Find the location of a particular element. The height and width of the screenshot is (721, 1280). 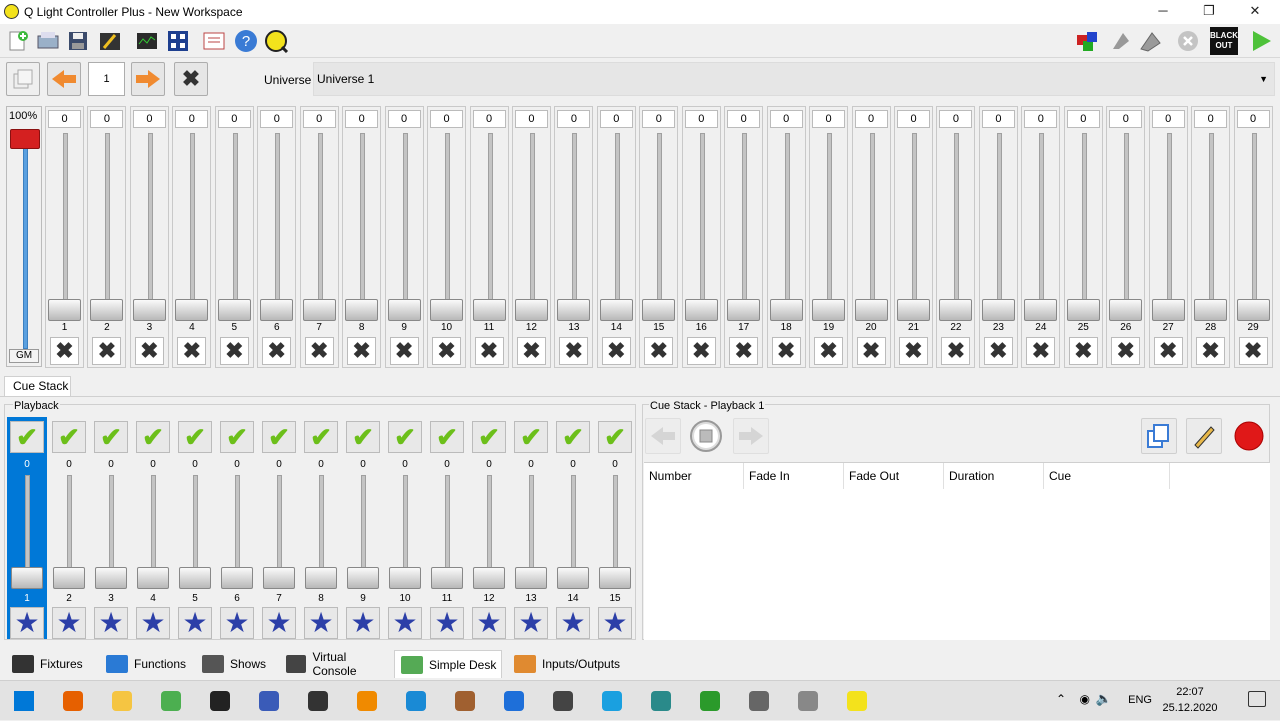

cue-table-header: Duration is located at coordinates (994, 476).